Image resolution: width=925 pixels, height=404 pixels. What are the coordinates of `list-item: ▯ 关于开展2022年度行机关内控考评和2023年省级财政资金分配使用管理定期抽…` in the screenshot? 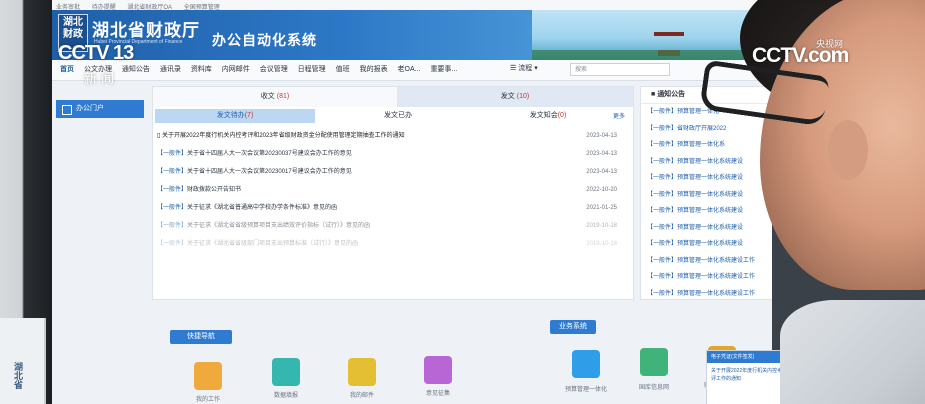 It's located at (392, 136).